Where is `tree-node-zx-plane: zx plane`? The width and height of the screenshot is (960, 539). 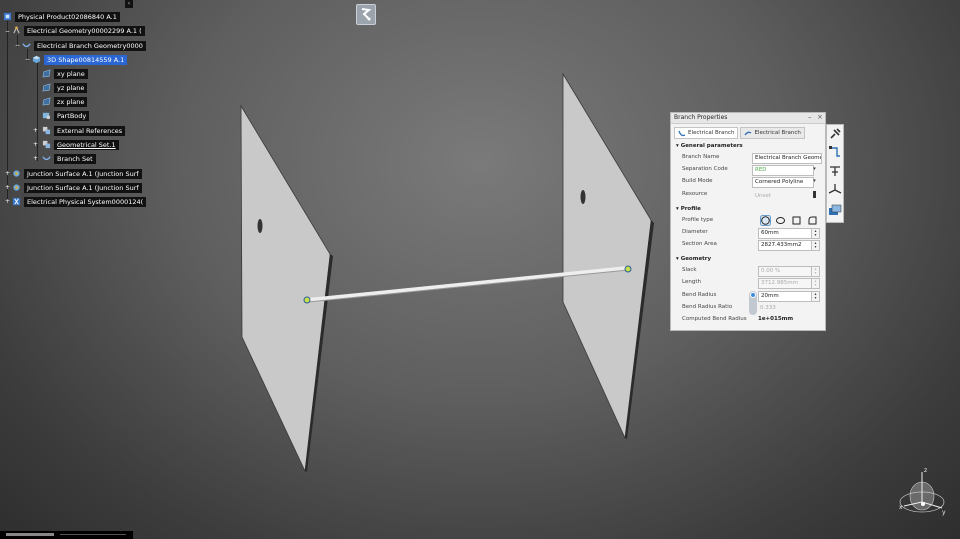 tree-node-zx-plane: zx plane is located at coordinates (65, 101).